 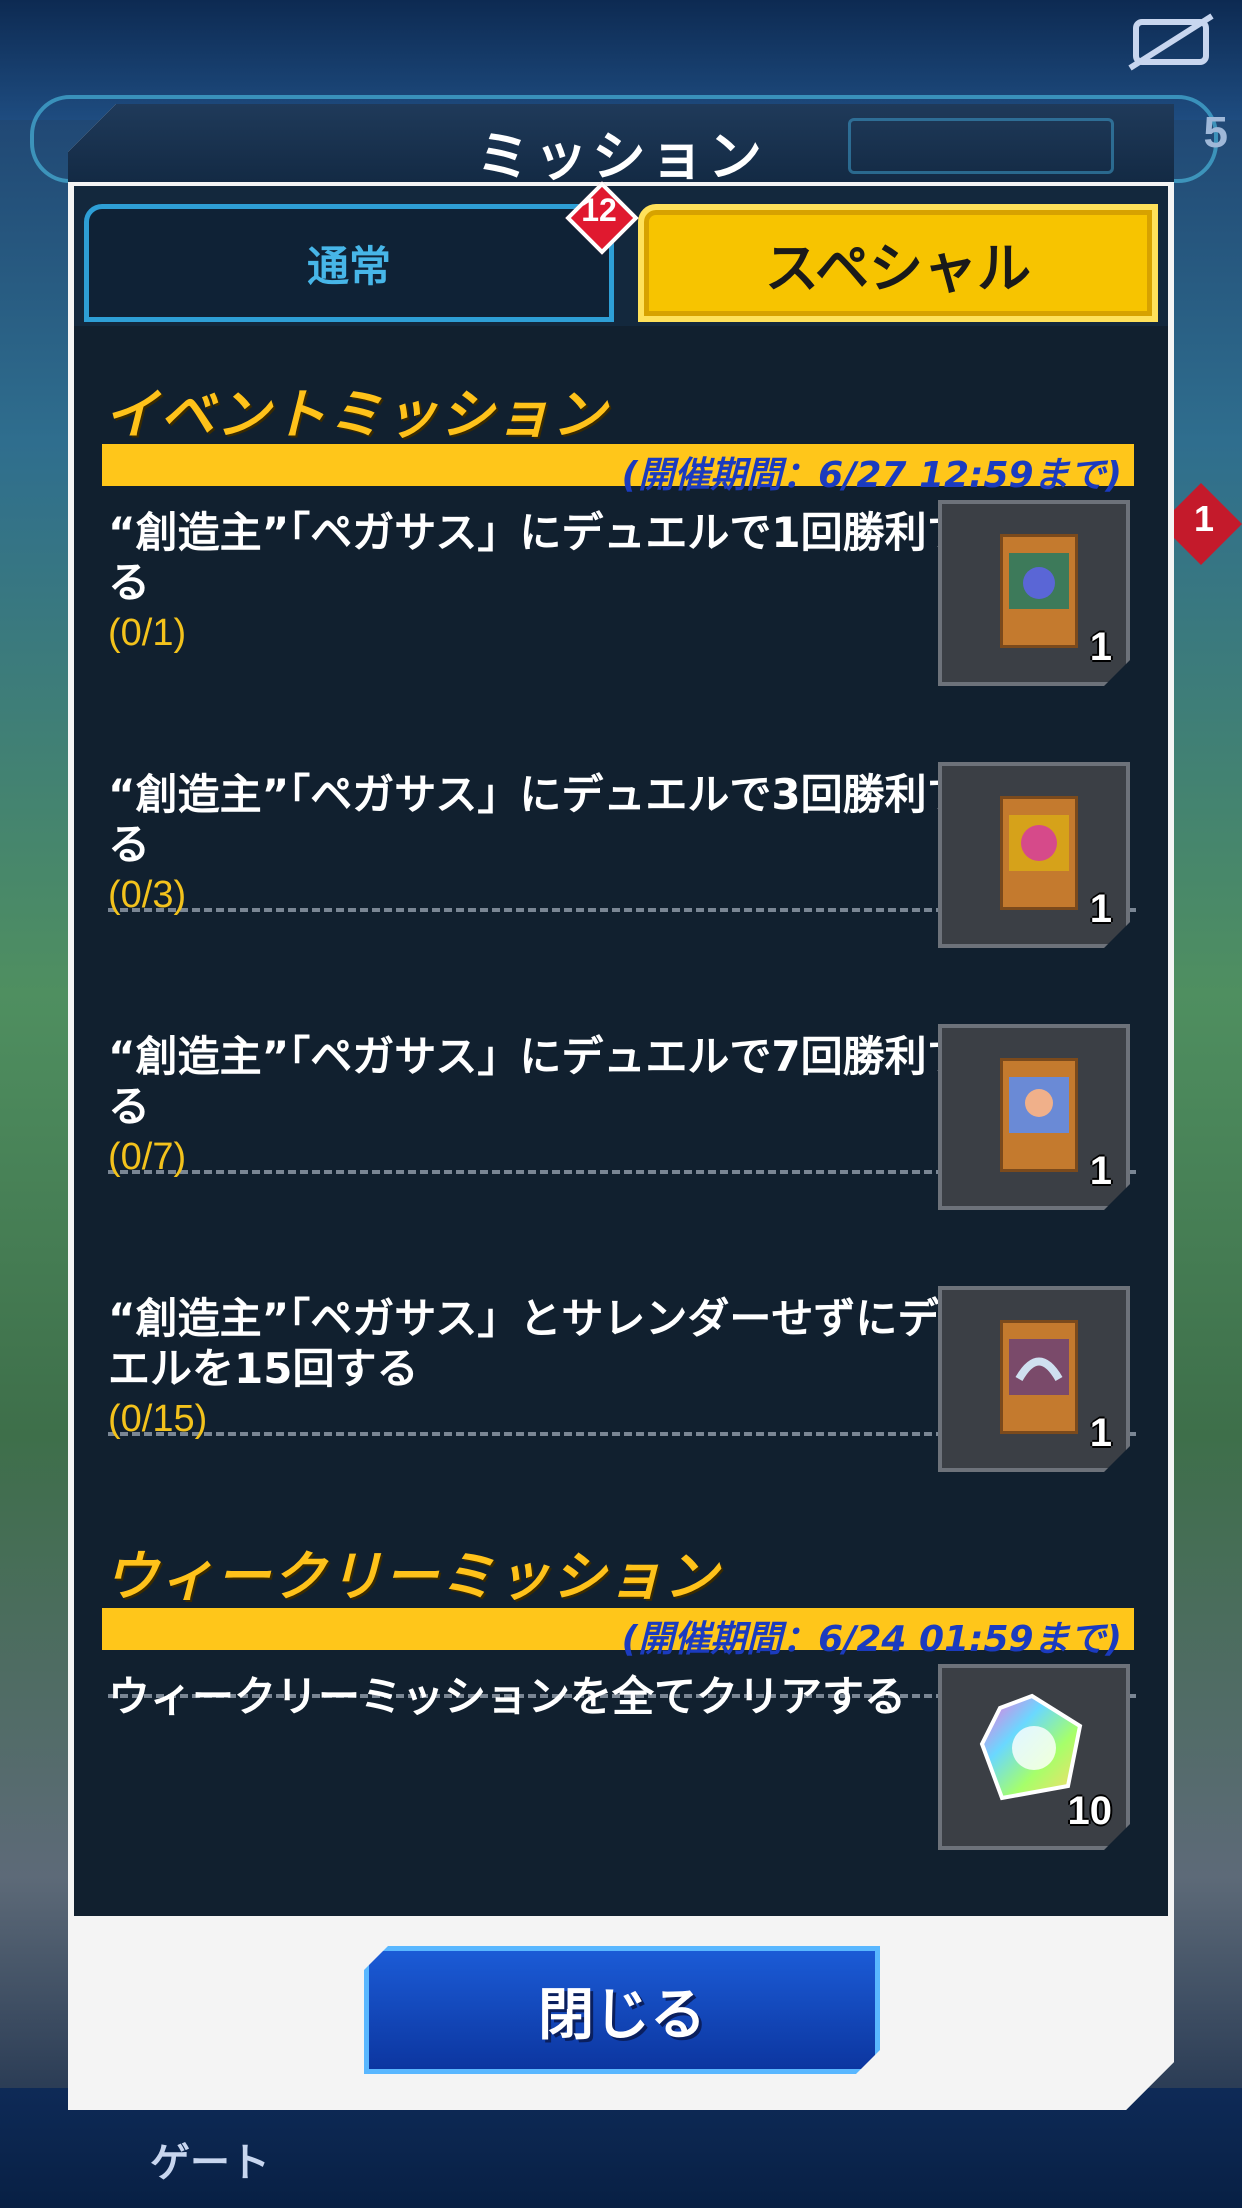 What do you see at coordinates (1203, 518) in the screenshot?
I see `background-badge-count: 1` at bounding box center [1203, 518].